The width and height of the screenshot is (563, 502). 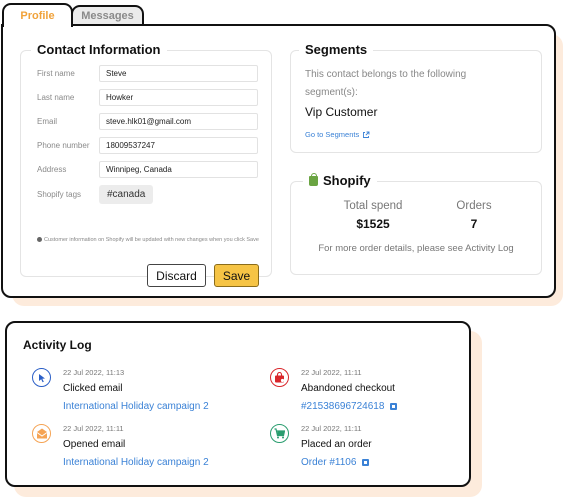 What do you see at coordinates (99, 49) in the screenshot?
I see `contact-information-title: Contact Information` at bounding box center [99, 49].